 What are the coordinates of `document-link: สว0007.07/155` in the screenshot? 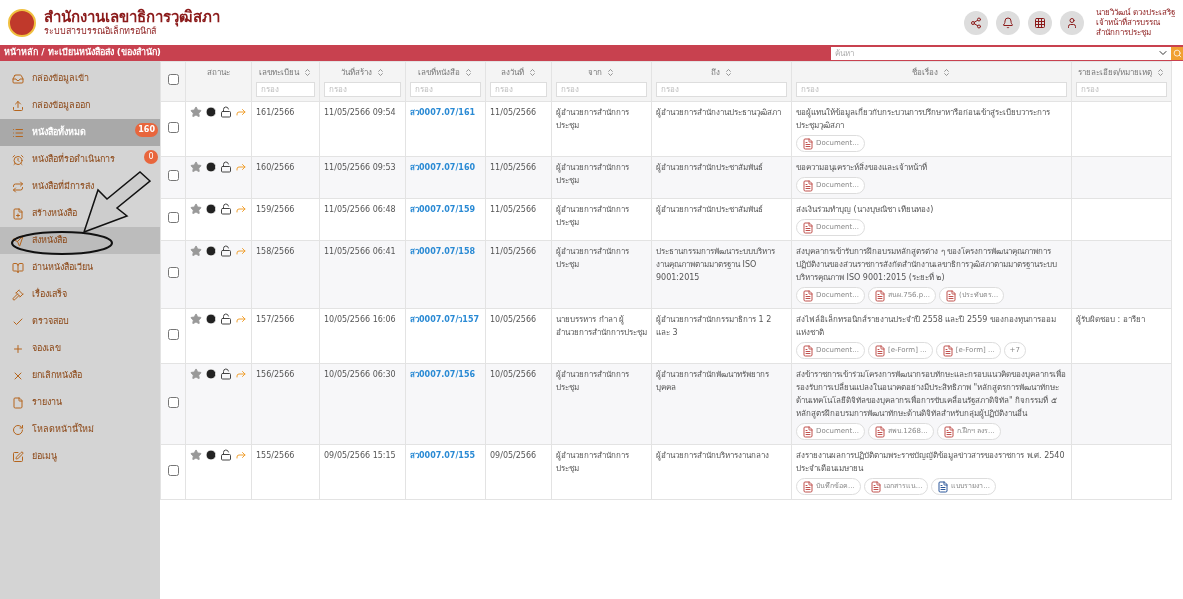 It's located at (443, 455).